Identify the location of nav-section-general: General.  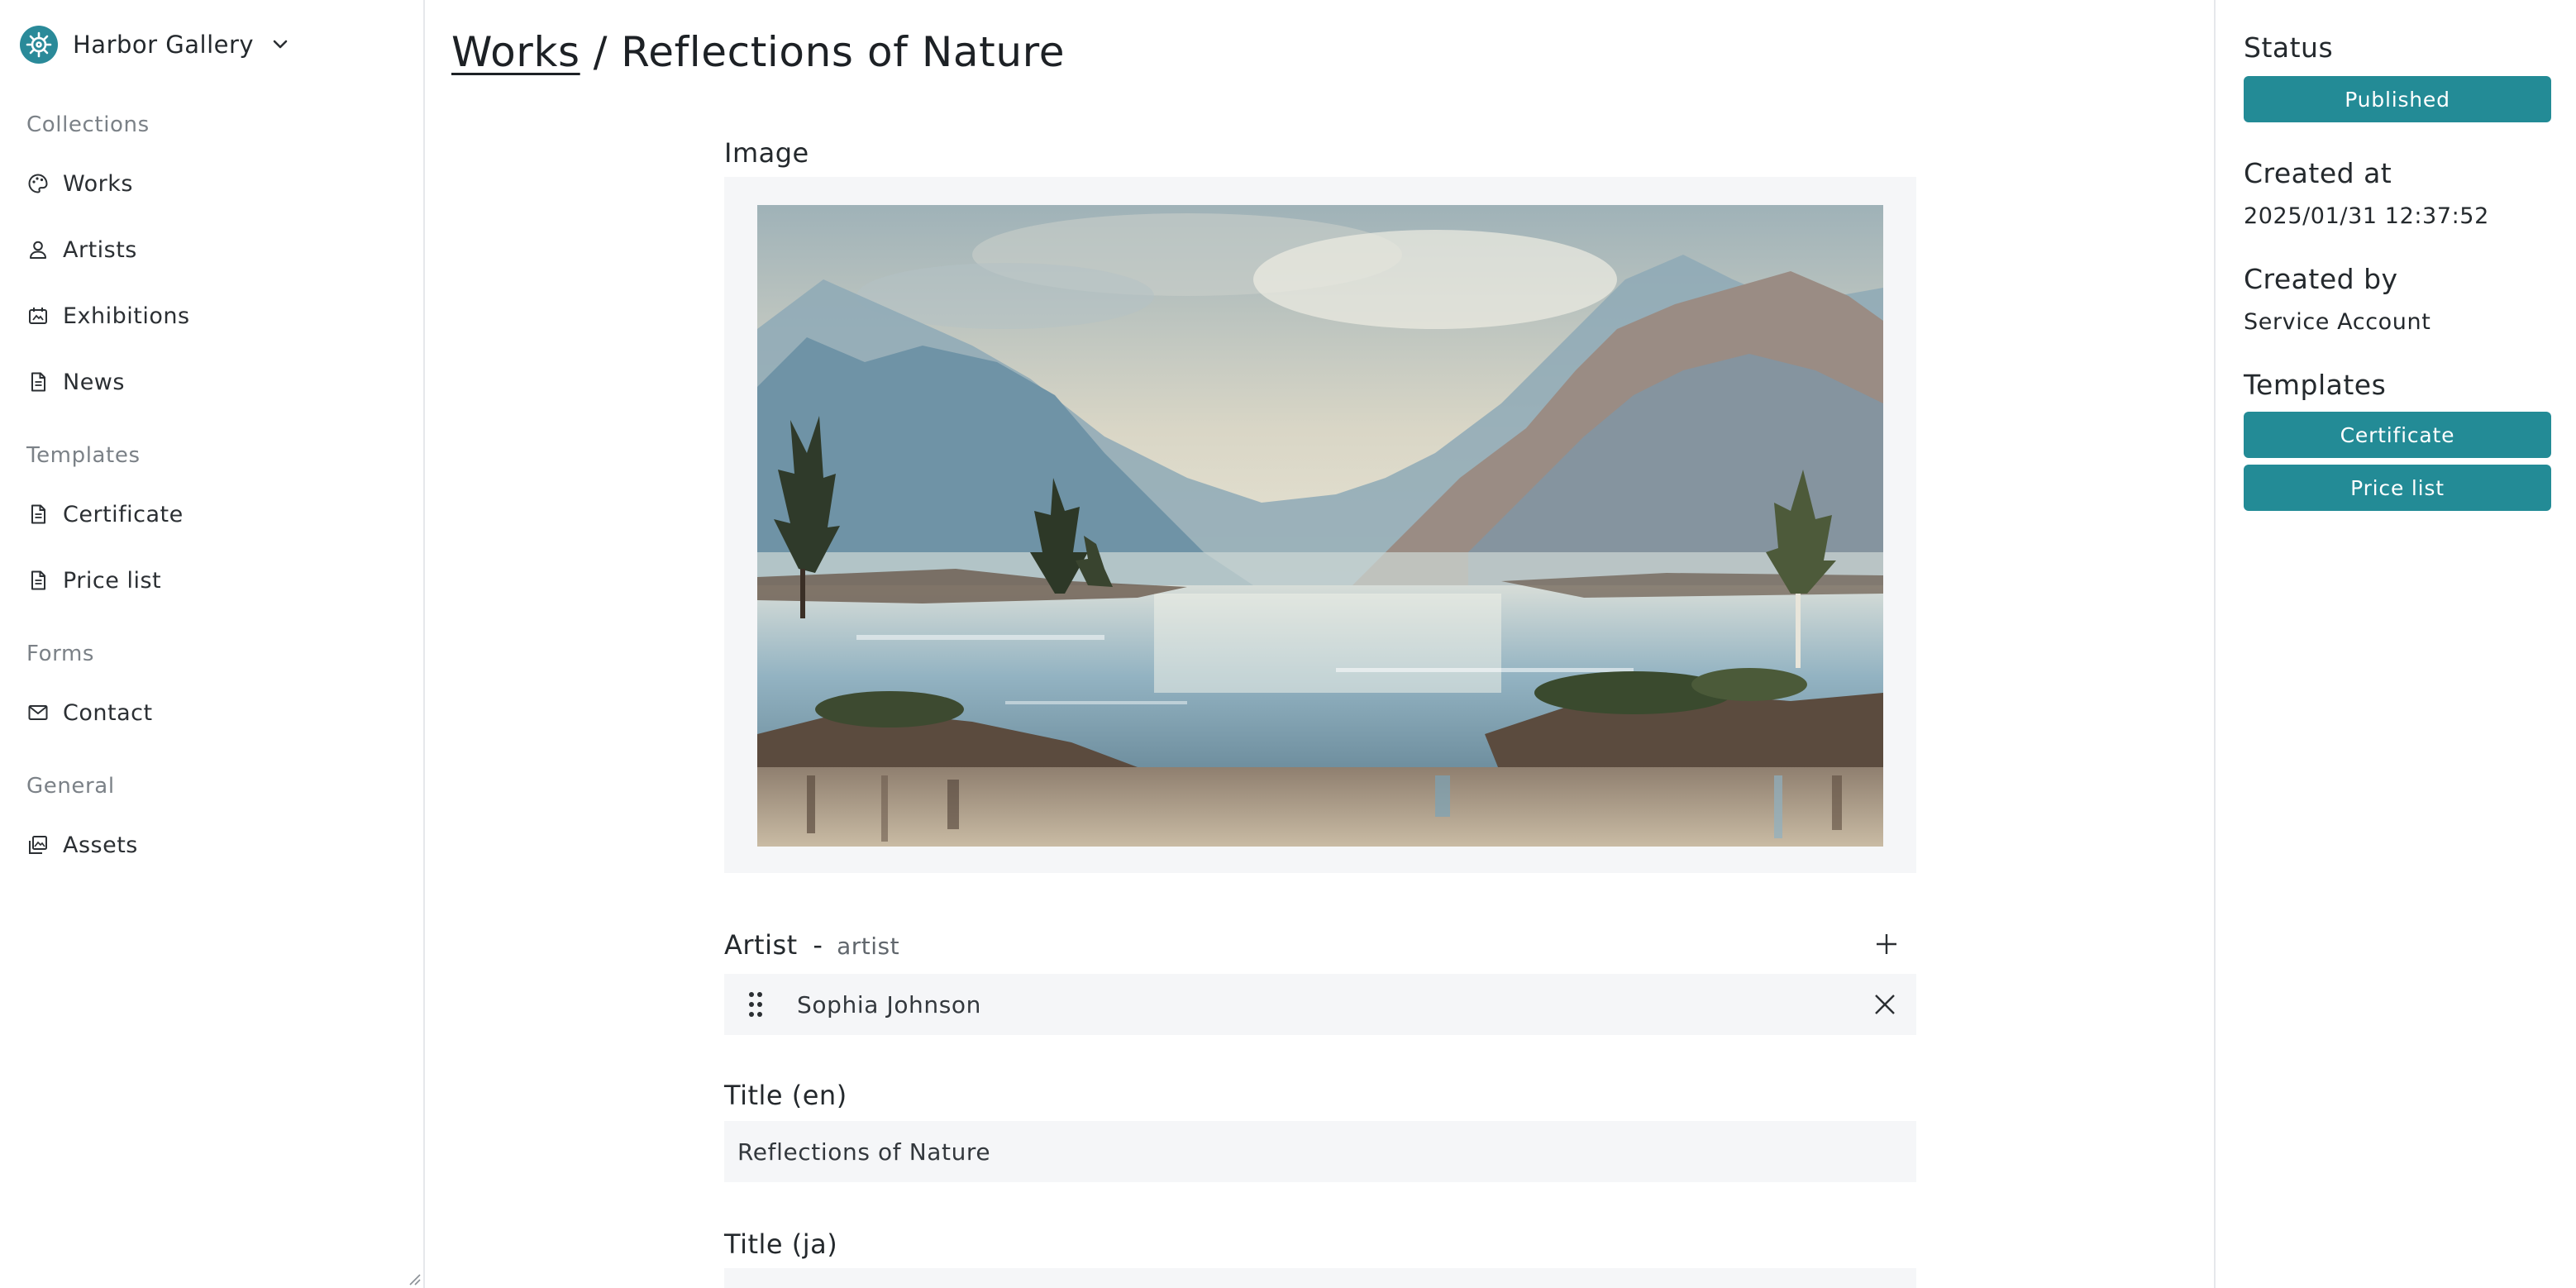
(70, 786).